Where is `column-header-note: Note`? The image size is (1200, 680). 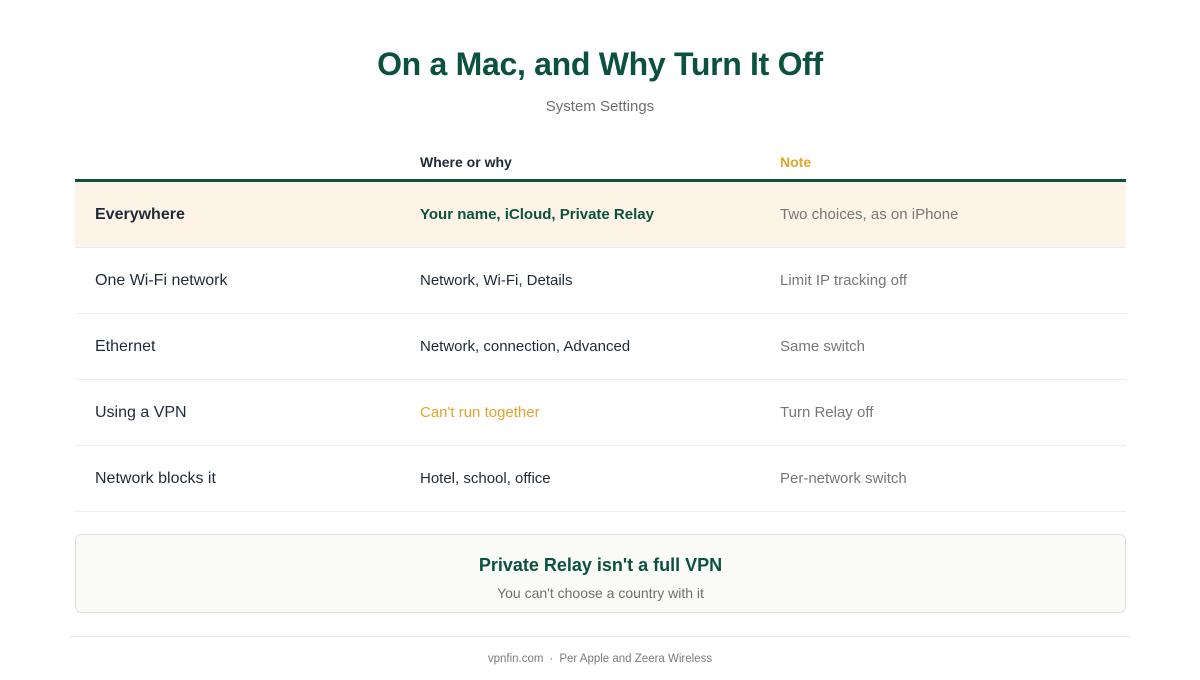 column-header-note: Note is located at coordinates (796, 162).